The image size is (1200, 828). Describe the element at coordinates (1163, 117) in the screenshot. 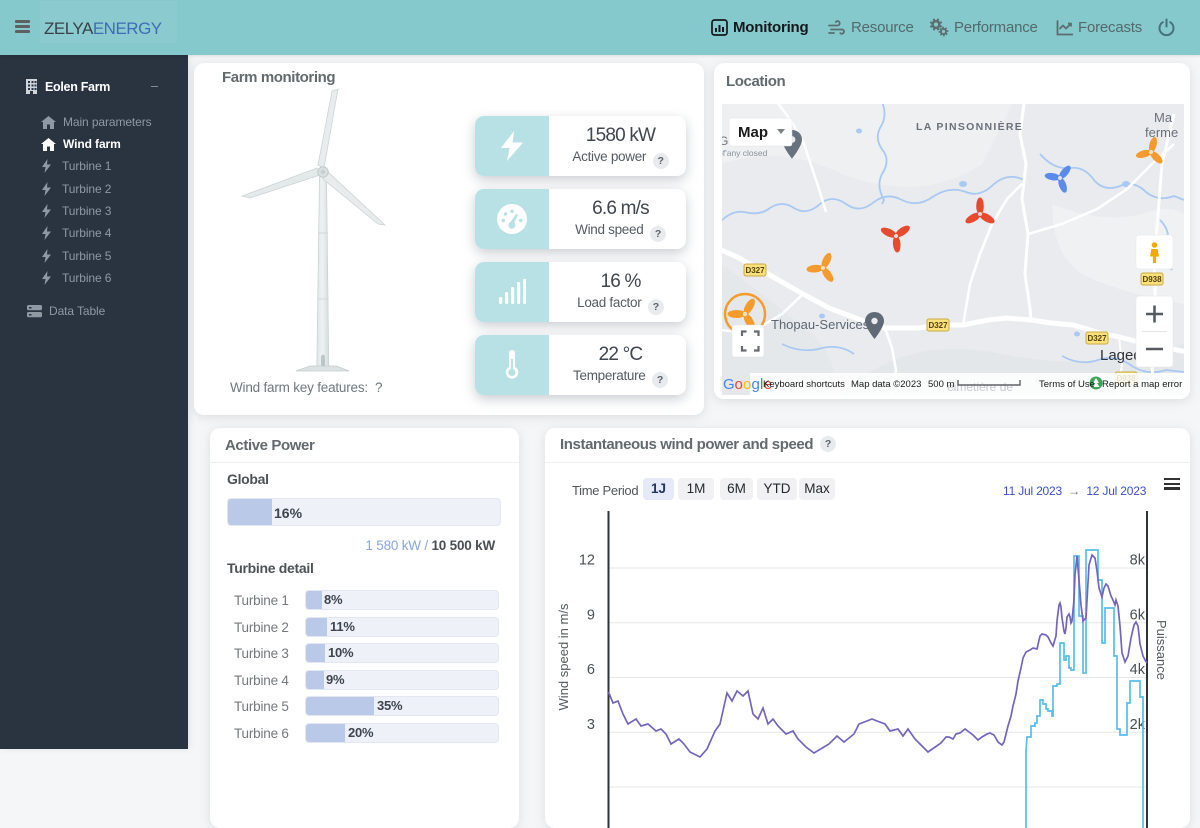

I see `svg-text: Ma` at that location.